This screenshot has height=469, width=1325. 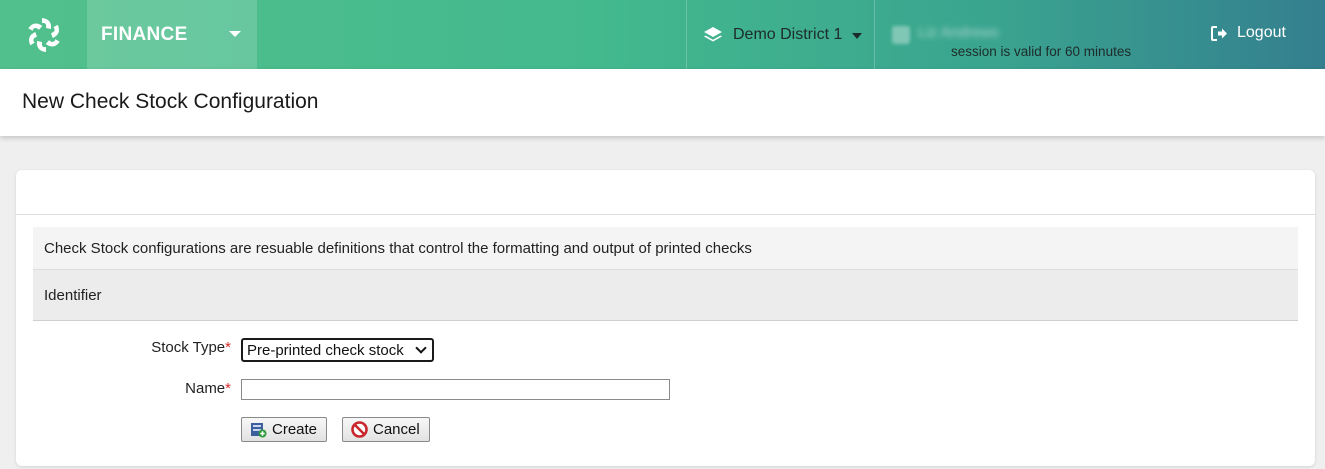 I want to click on cancel-label: Cancel, so click(x=396, y=429).